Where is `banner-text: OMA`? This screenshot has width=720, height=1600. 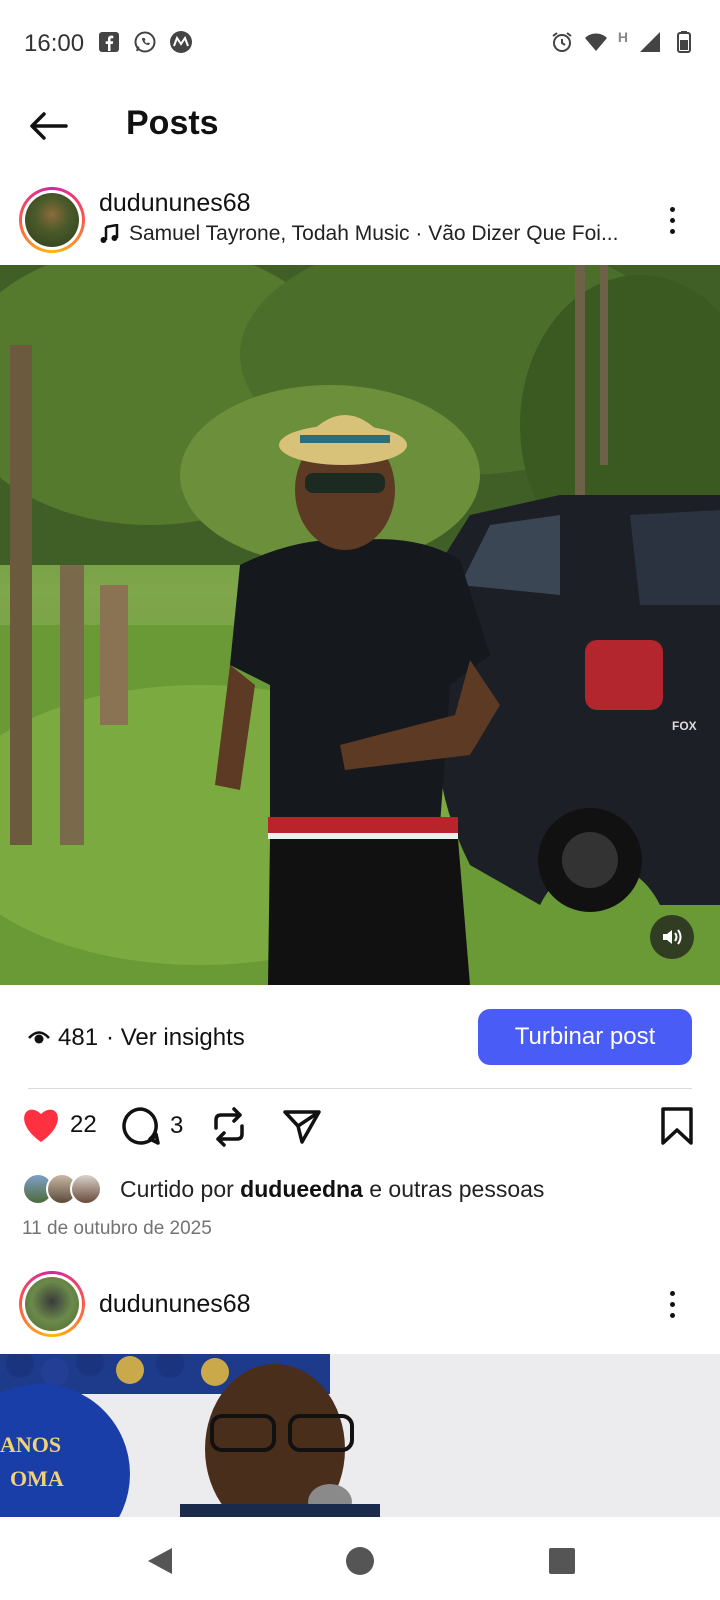 banner-text: OMA is located at coordinates (37, 1478).